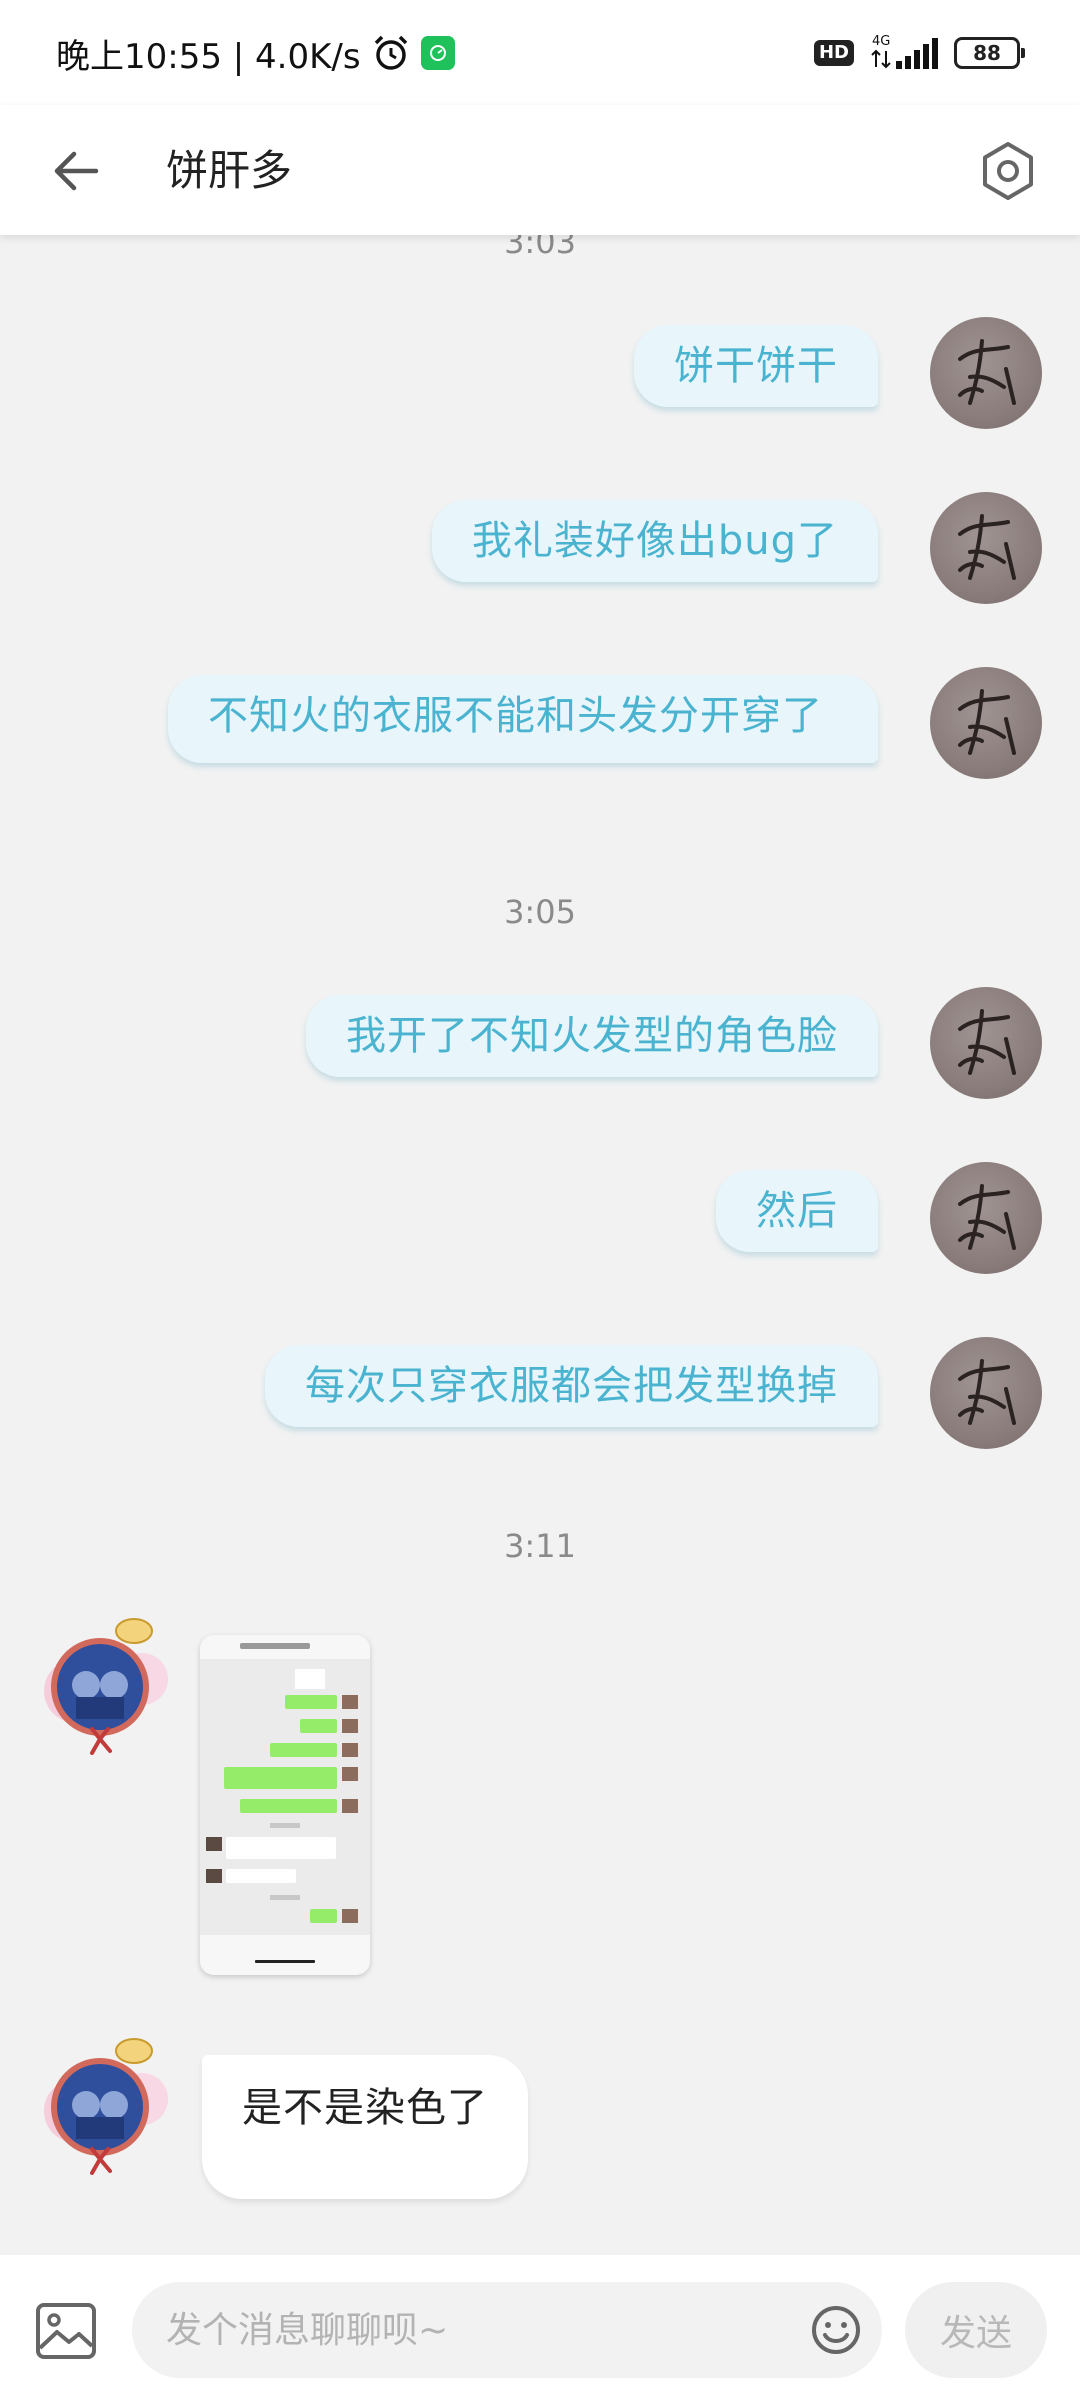  Describe the element at coordinates (654, 541) in the screenshot. I see `outgoing-message: 我礼装好像出bug了` at that location.